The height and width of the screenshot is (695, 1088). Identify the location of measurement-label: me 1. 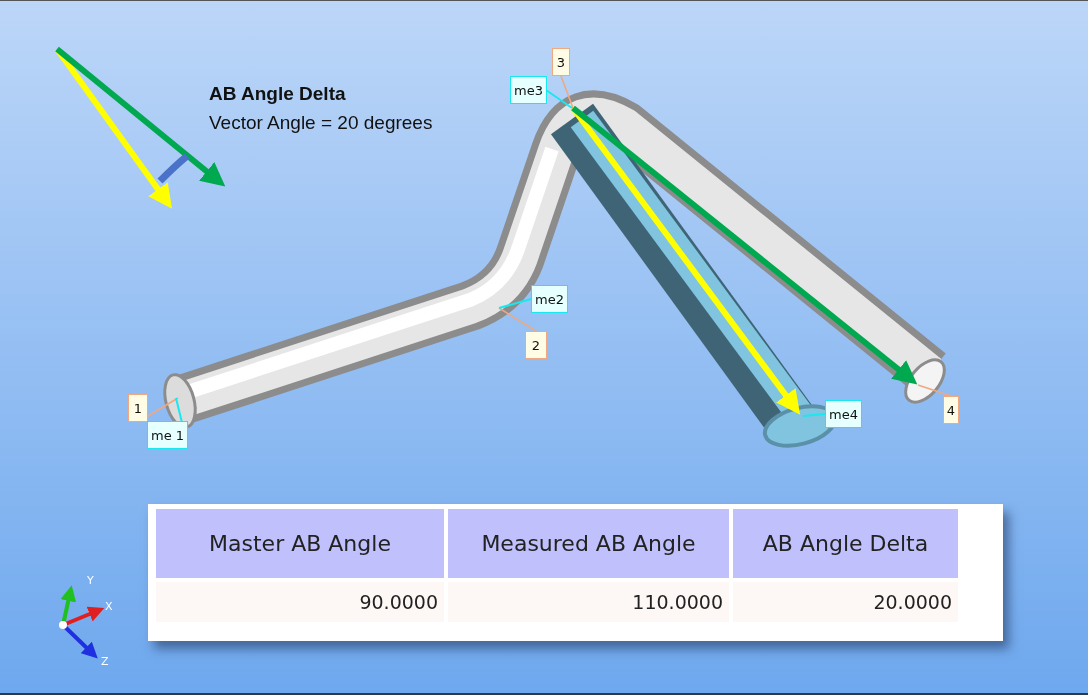
(168, 435).